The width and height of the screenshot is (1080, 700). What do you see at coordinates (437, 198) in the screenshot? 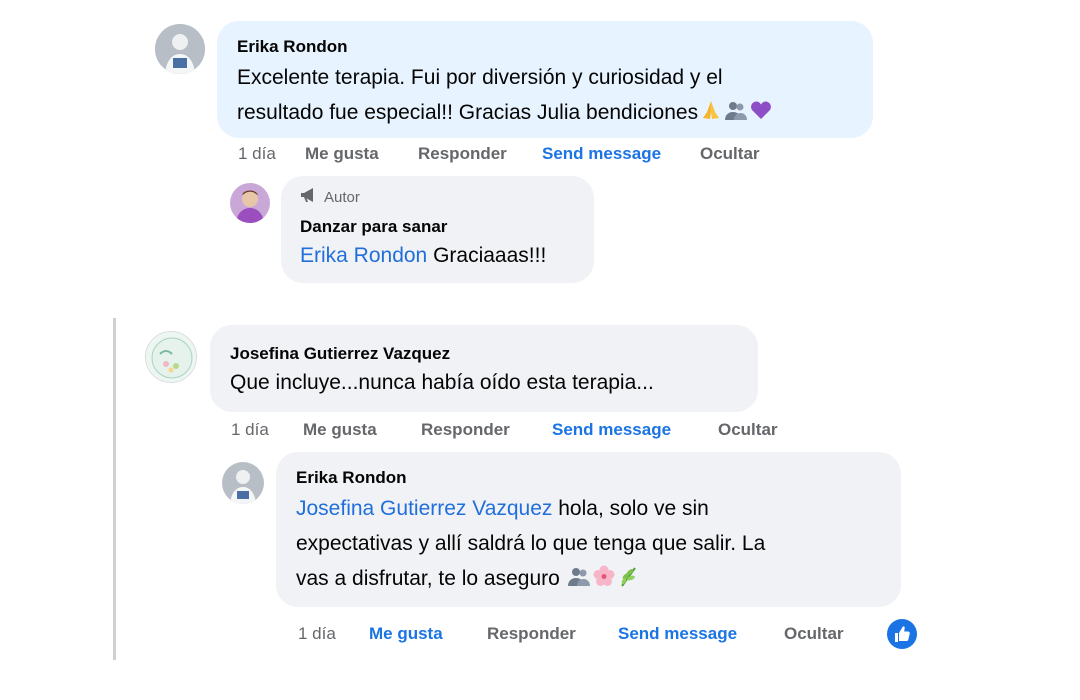
I see `author-badge: Autor` at bounding box center [437, 198].